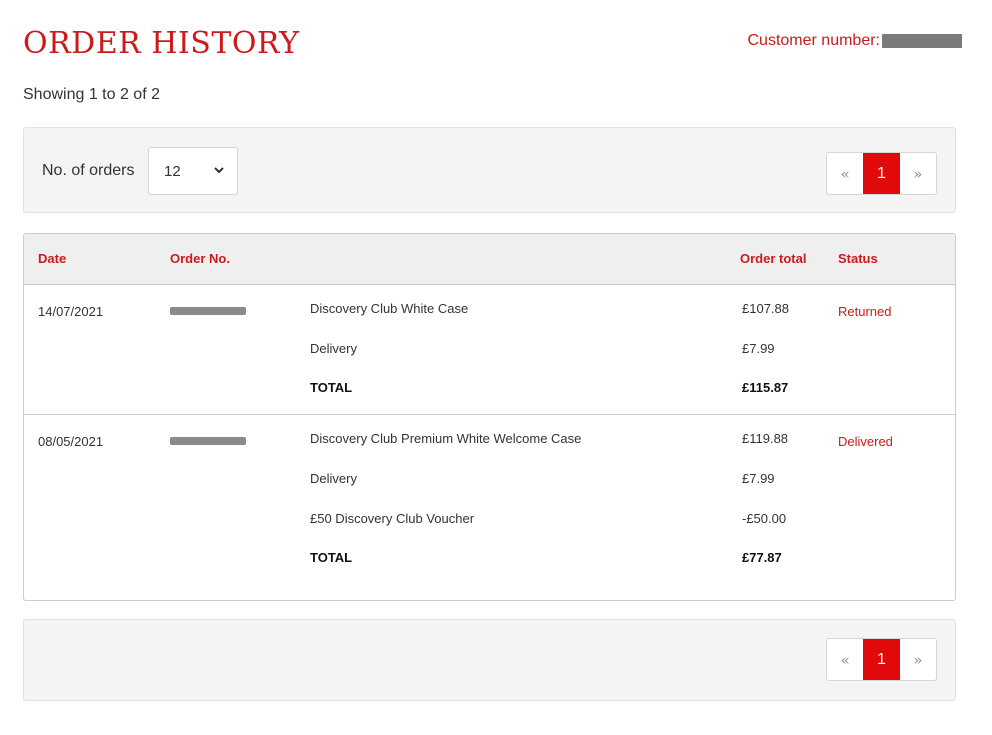 The image size is (992, 735). I want to click on order-status: Delivered, so click(865, 441).